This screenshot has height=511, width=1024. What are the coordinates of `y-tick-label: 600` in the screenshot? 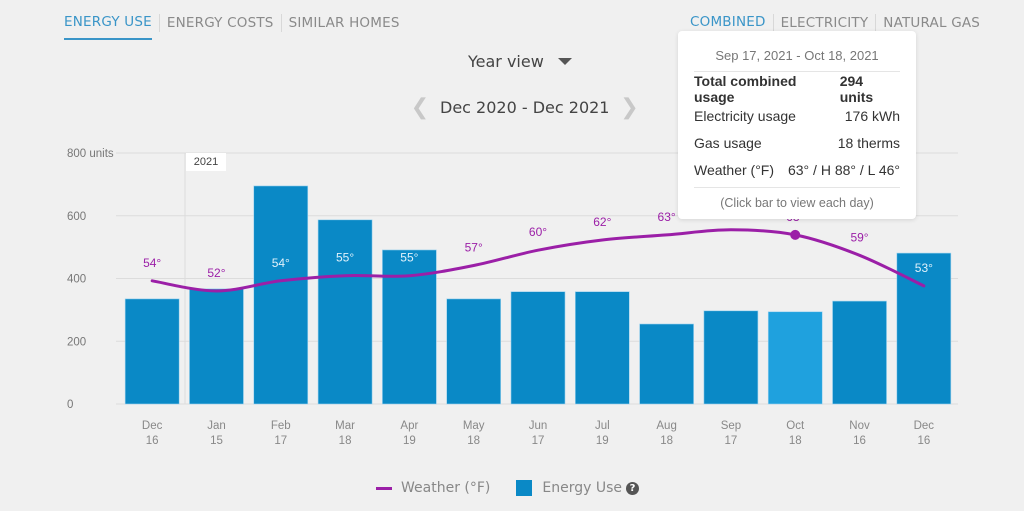 It's located at (76, 217).